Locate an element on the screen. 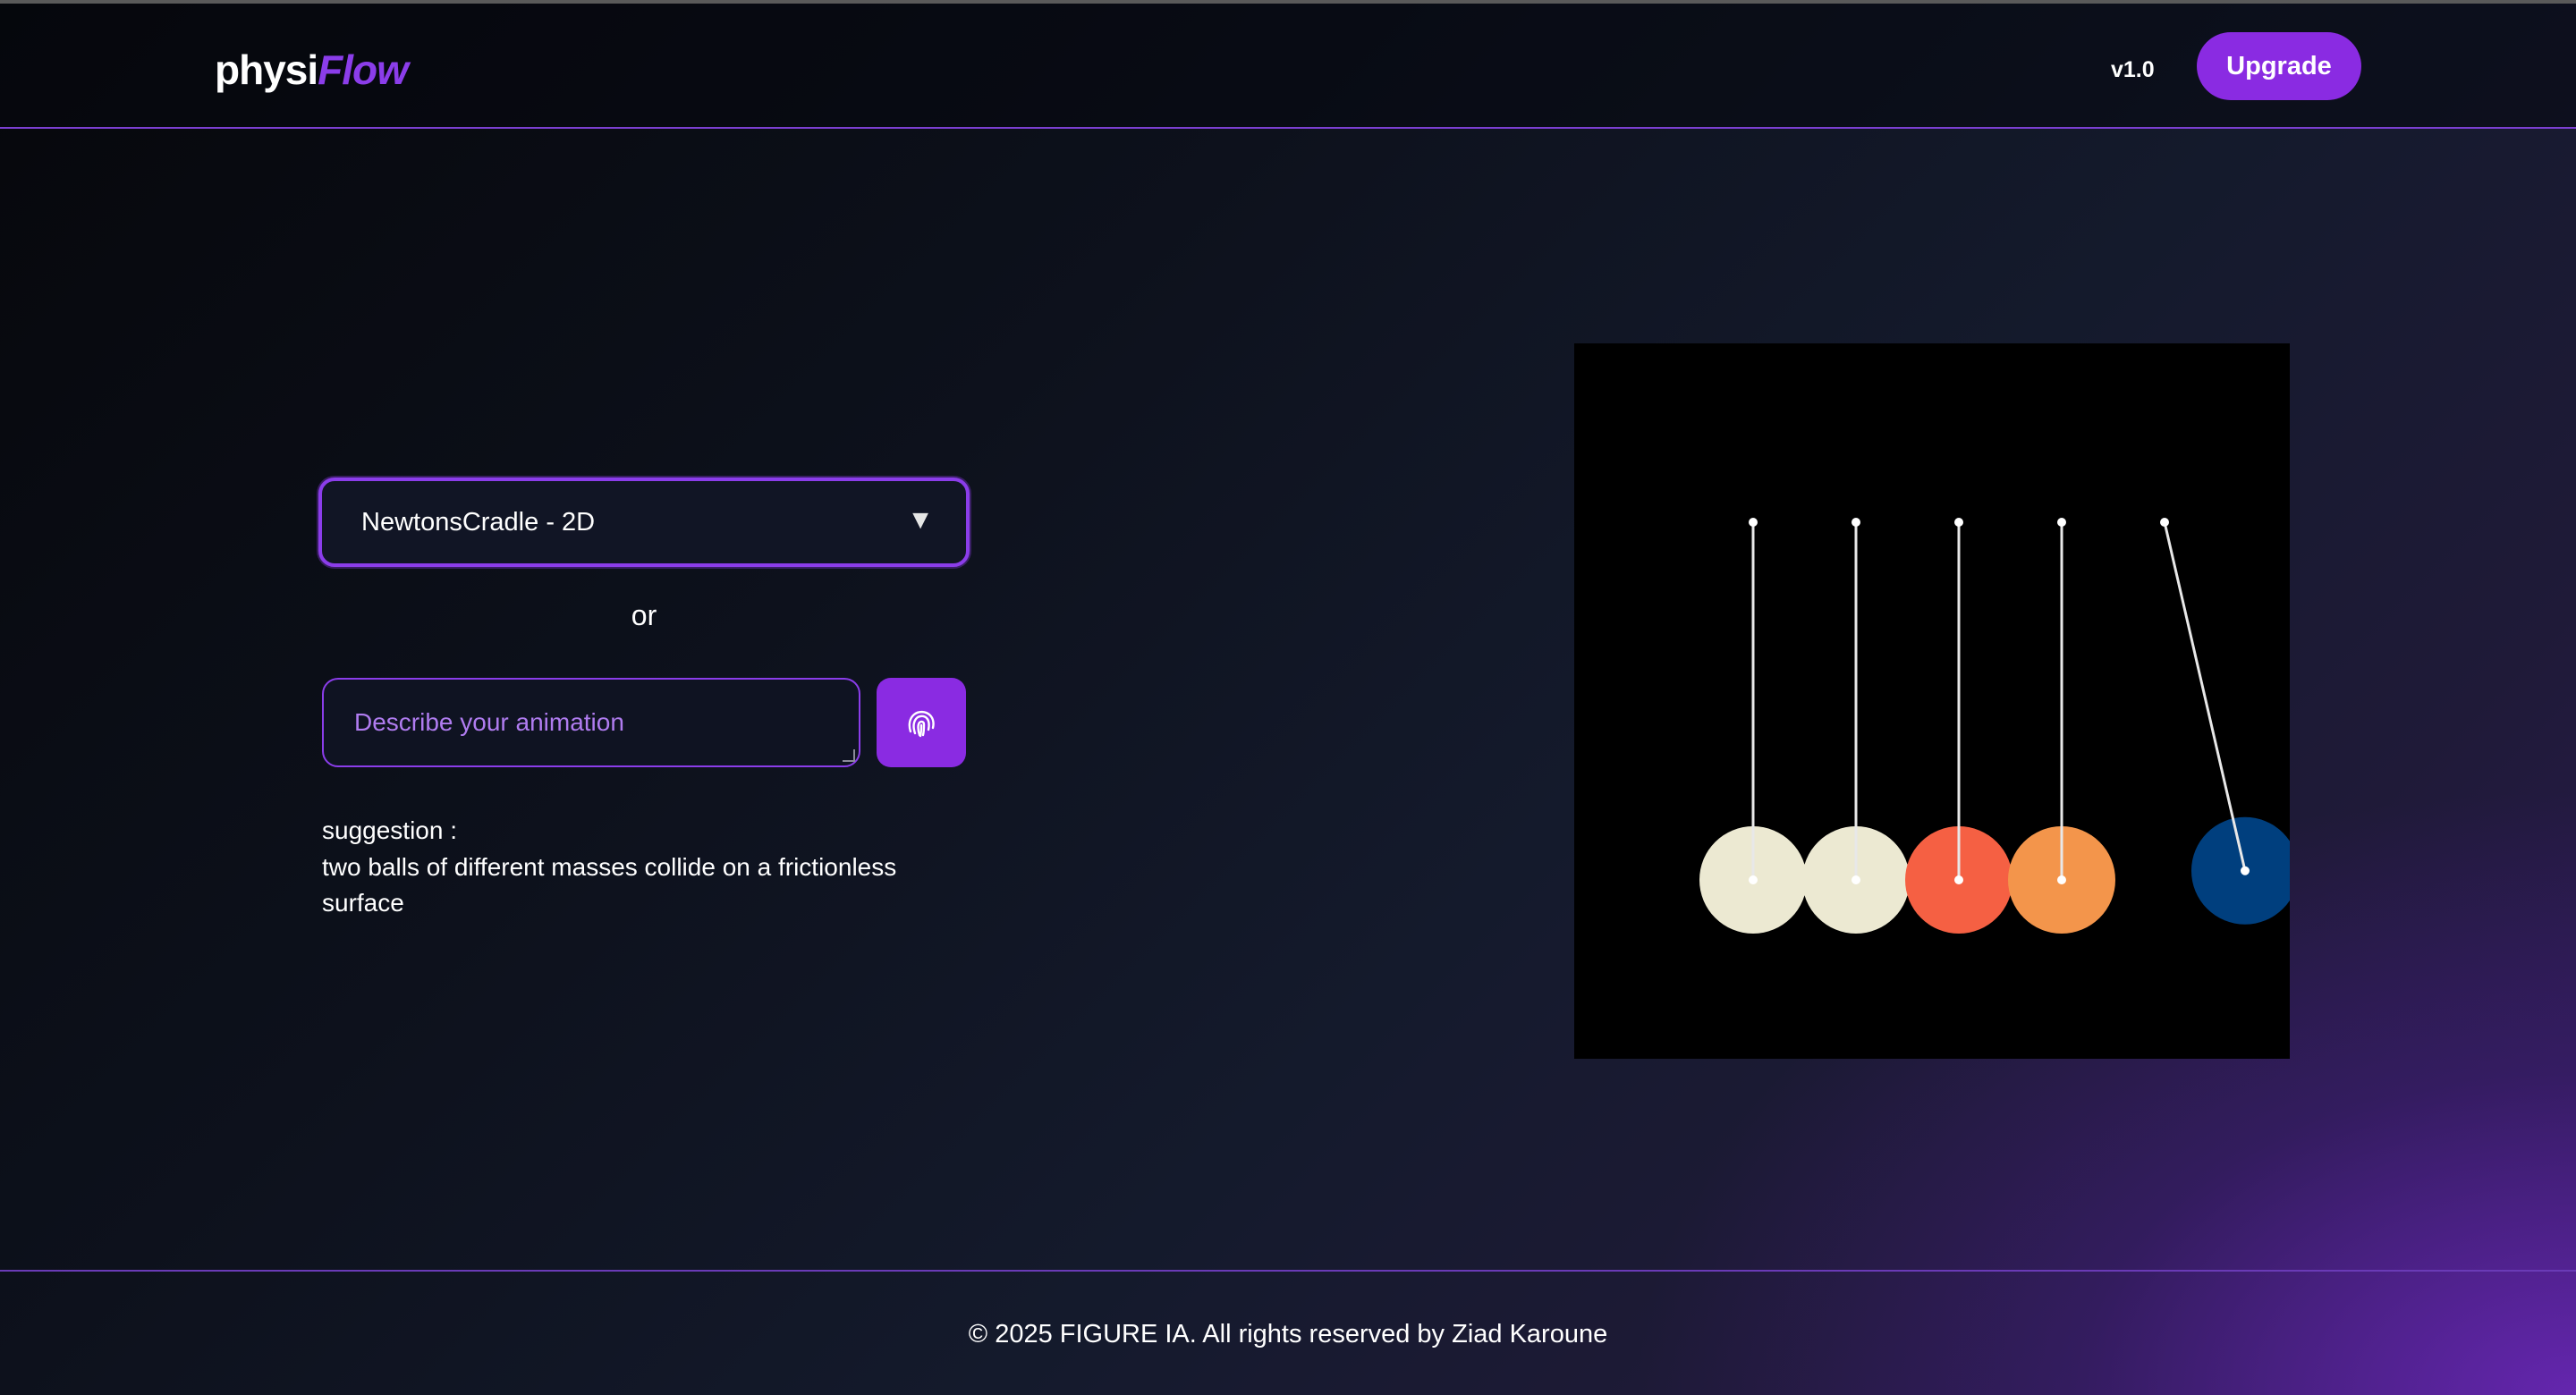 Image resolution: width=2576 pixels, height=1395 pixels. suggestion-label: suggestion : is located at coordinates (389, 830).